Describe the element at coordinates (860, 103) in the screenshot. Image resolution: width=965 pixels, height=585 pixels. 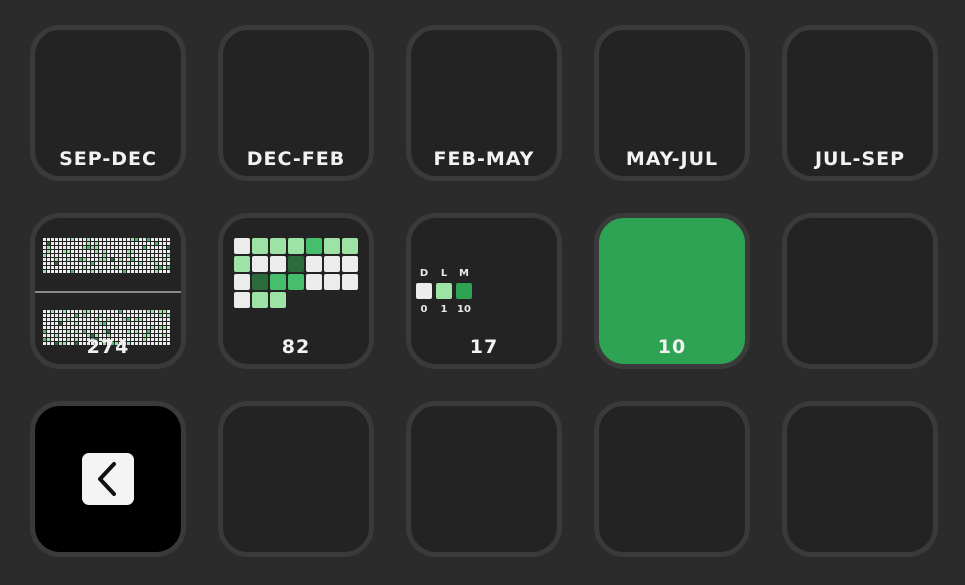
I see `heatmap-key-jul-sep: JUL-SEP` at that location.